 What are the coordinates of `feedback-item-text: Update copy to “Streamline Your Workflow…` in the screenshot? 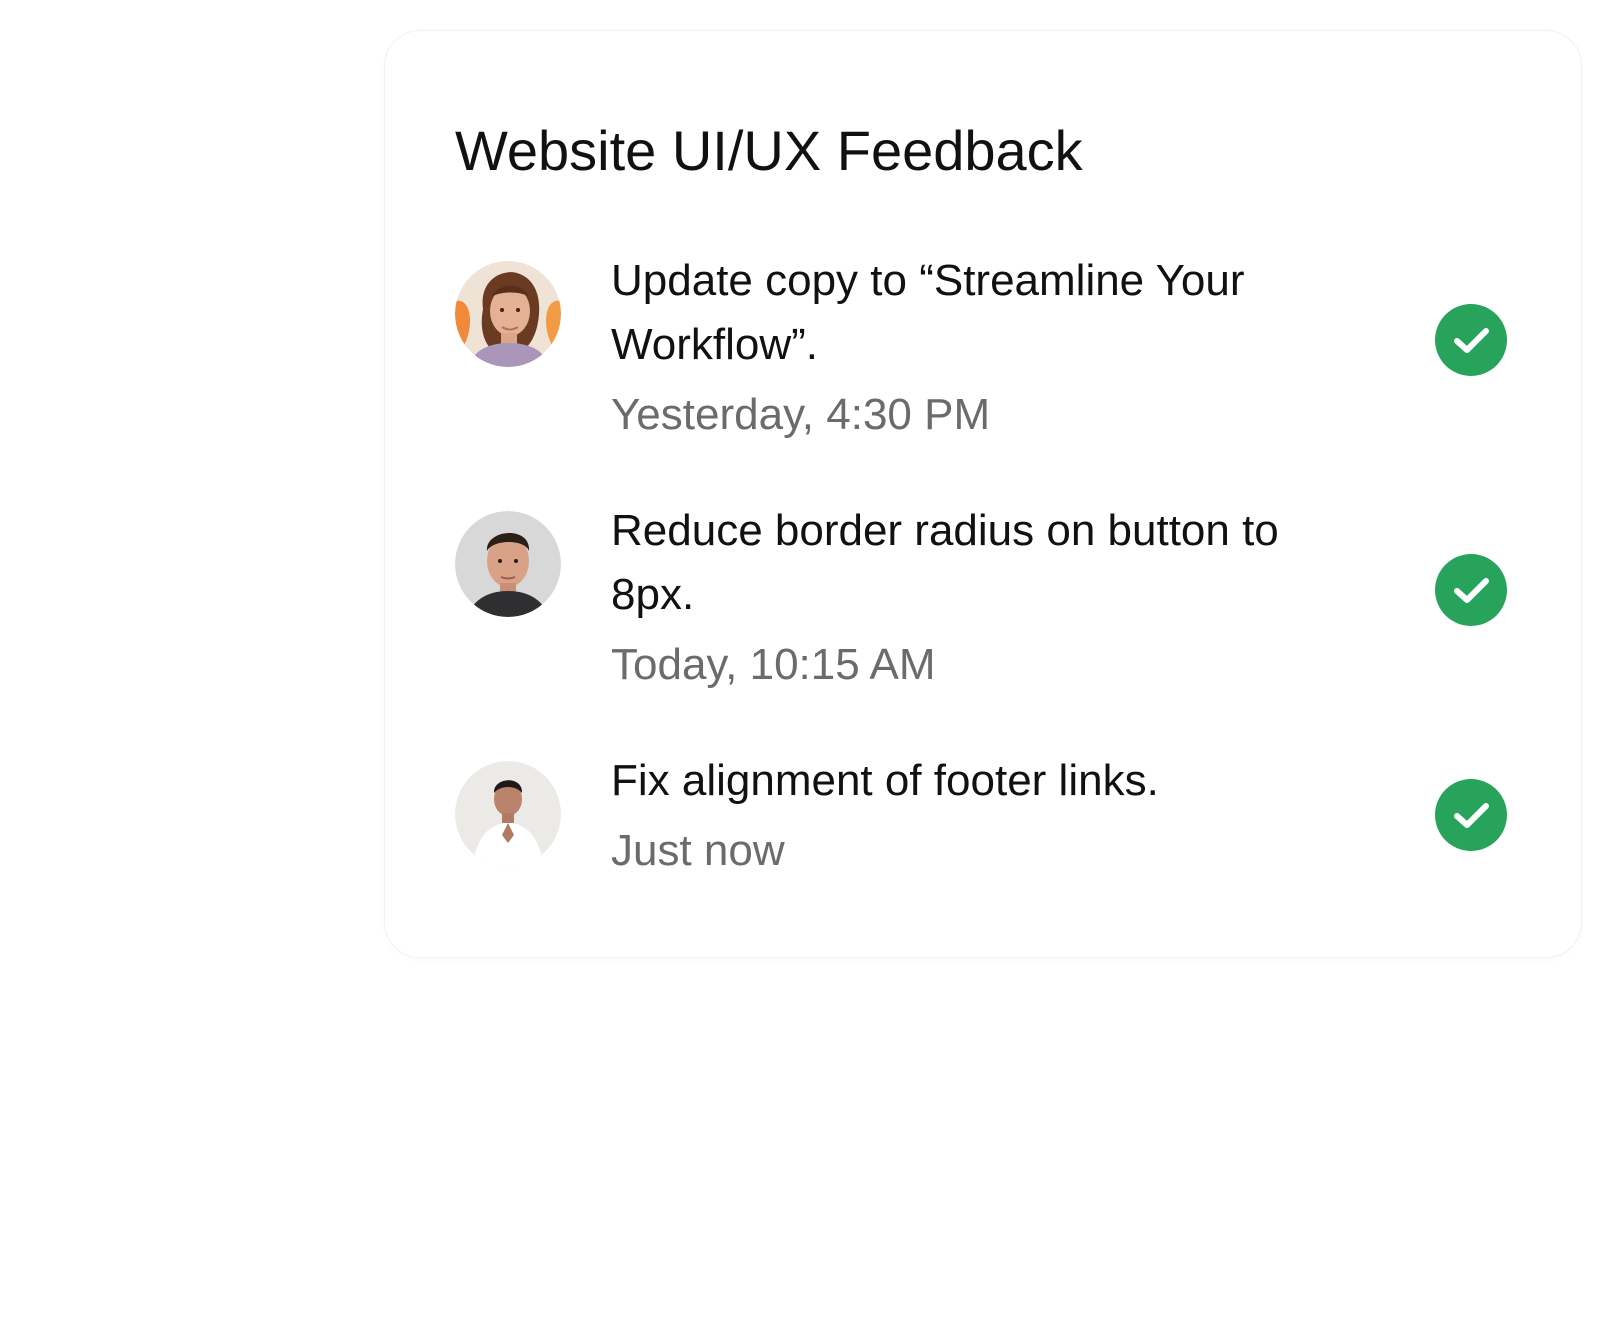 It's located at (928, 312).